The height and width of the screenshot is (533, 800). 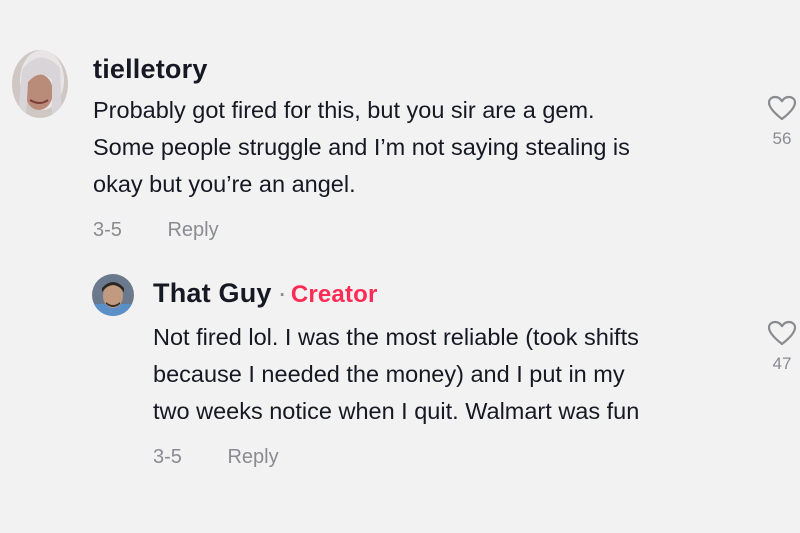 What do you see at coordinates (167, 457) in the screenshot?
I see `reply-date: 3-5` at bounding box center [167, 457].